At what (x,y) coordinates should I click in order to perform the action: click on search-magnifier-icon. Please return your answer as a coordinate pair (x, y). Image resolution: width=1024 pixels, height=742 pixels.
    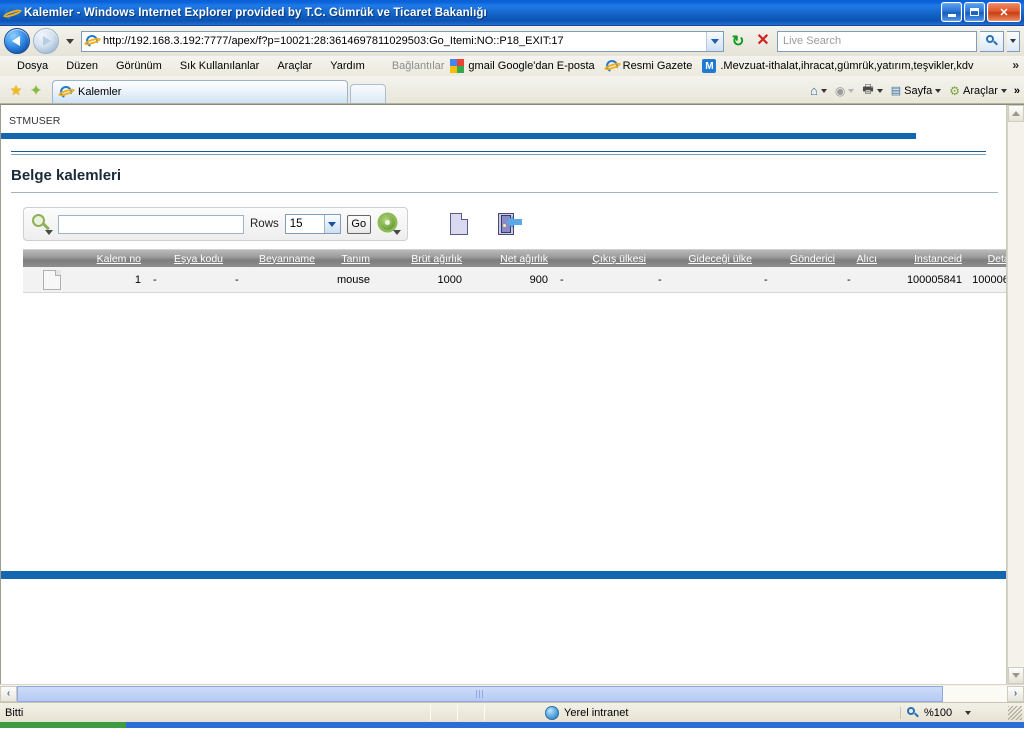
    Looking at the image, I should click on (41, 224).